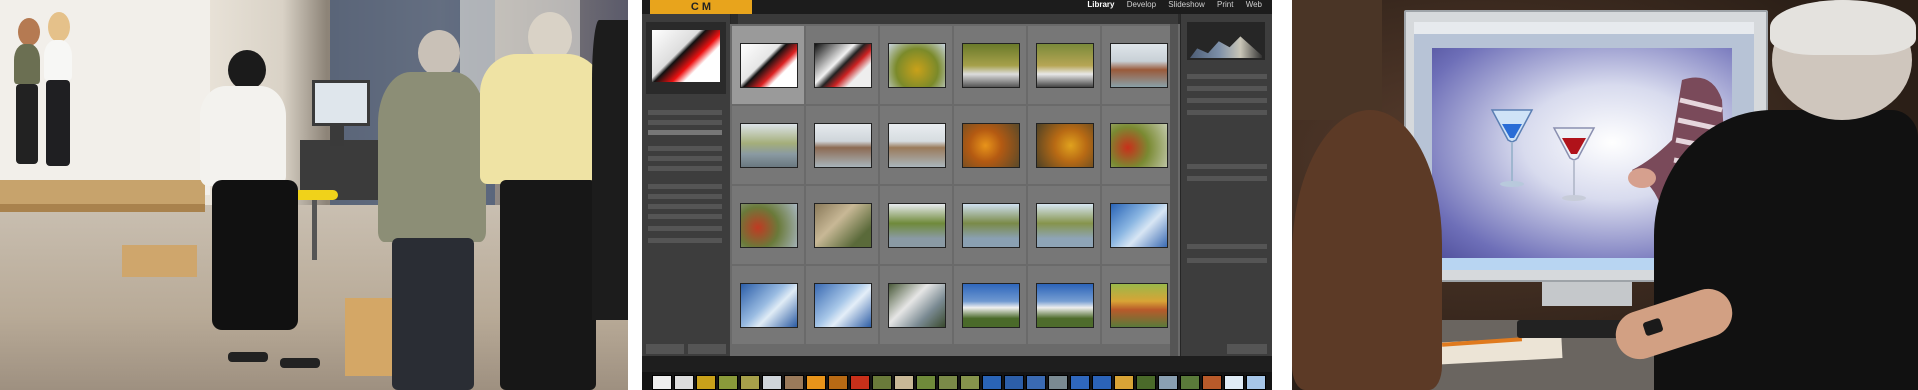 The height and width of the screenshot is (390, 1918). Describe the element at coordinates (1227, 260) in the screenshot. I see `metadata-row` at that location.